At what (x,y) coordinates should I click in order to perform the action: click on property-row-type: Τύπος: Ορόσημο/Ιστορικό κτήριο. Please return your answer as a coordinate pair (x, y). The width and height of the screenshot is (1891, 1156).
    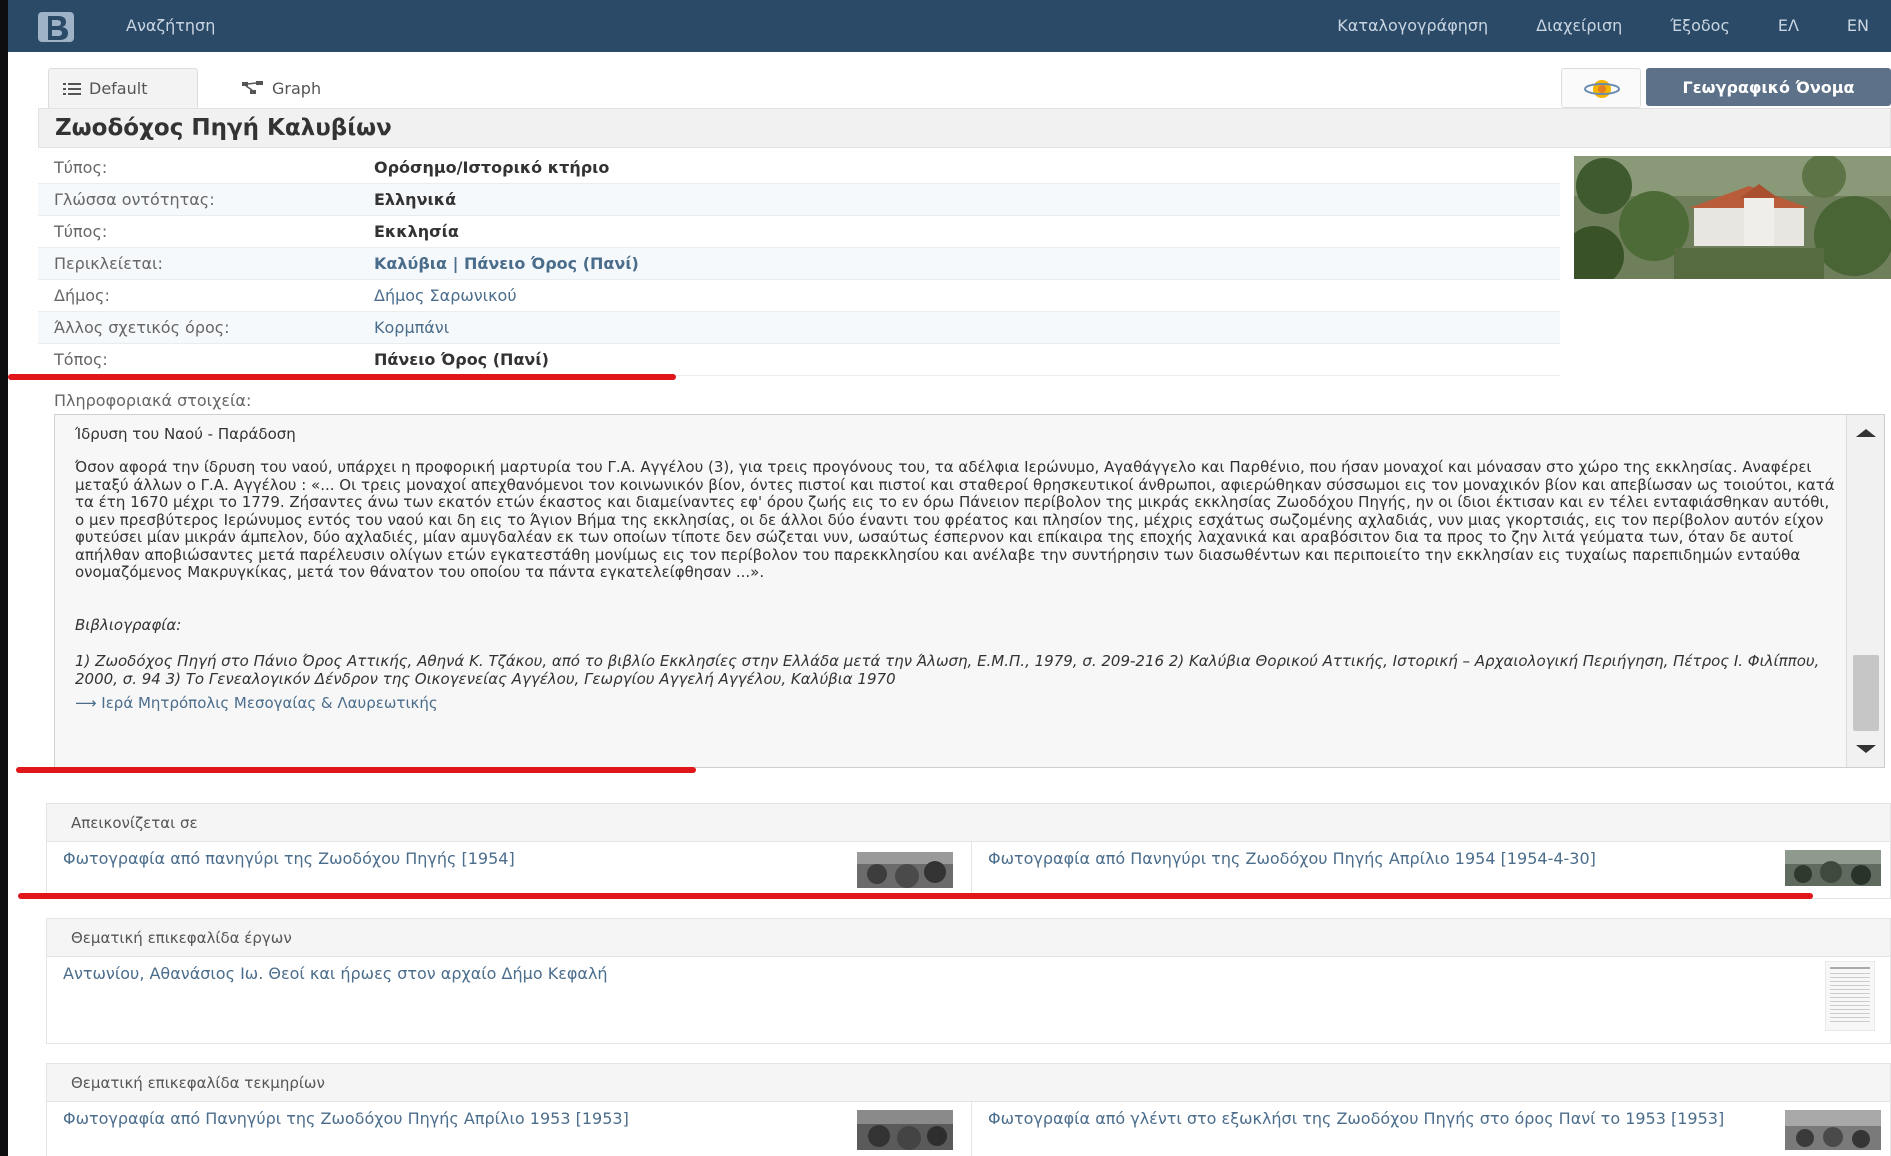
    Looking at the image, I should click on (799, 168).